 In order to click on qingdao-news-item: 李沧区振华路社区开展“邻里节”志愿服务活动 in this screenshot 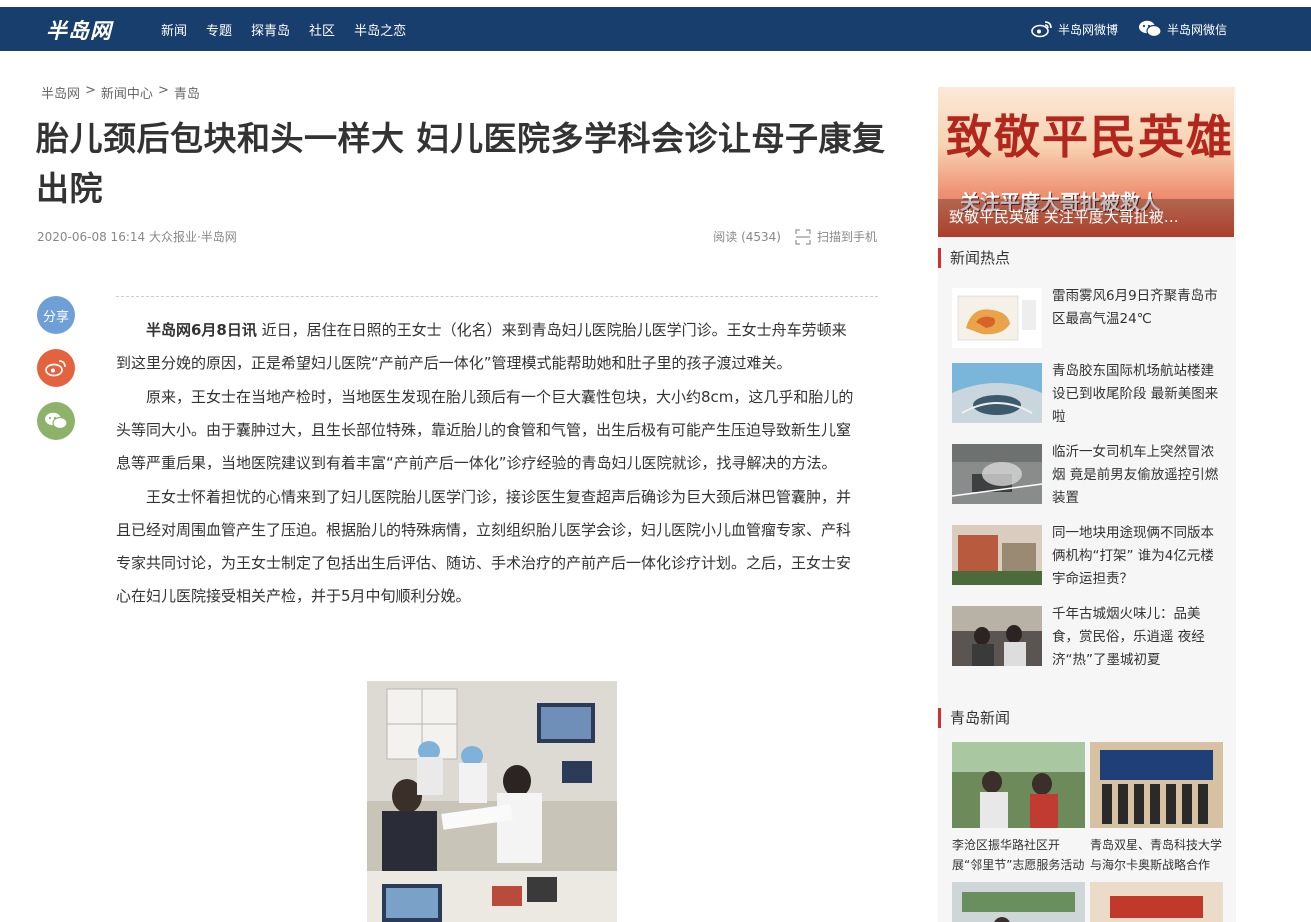, I will do `click(1018, 808)`.